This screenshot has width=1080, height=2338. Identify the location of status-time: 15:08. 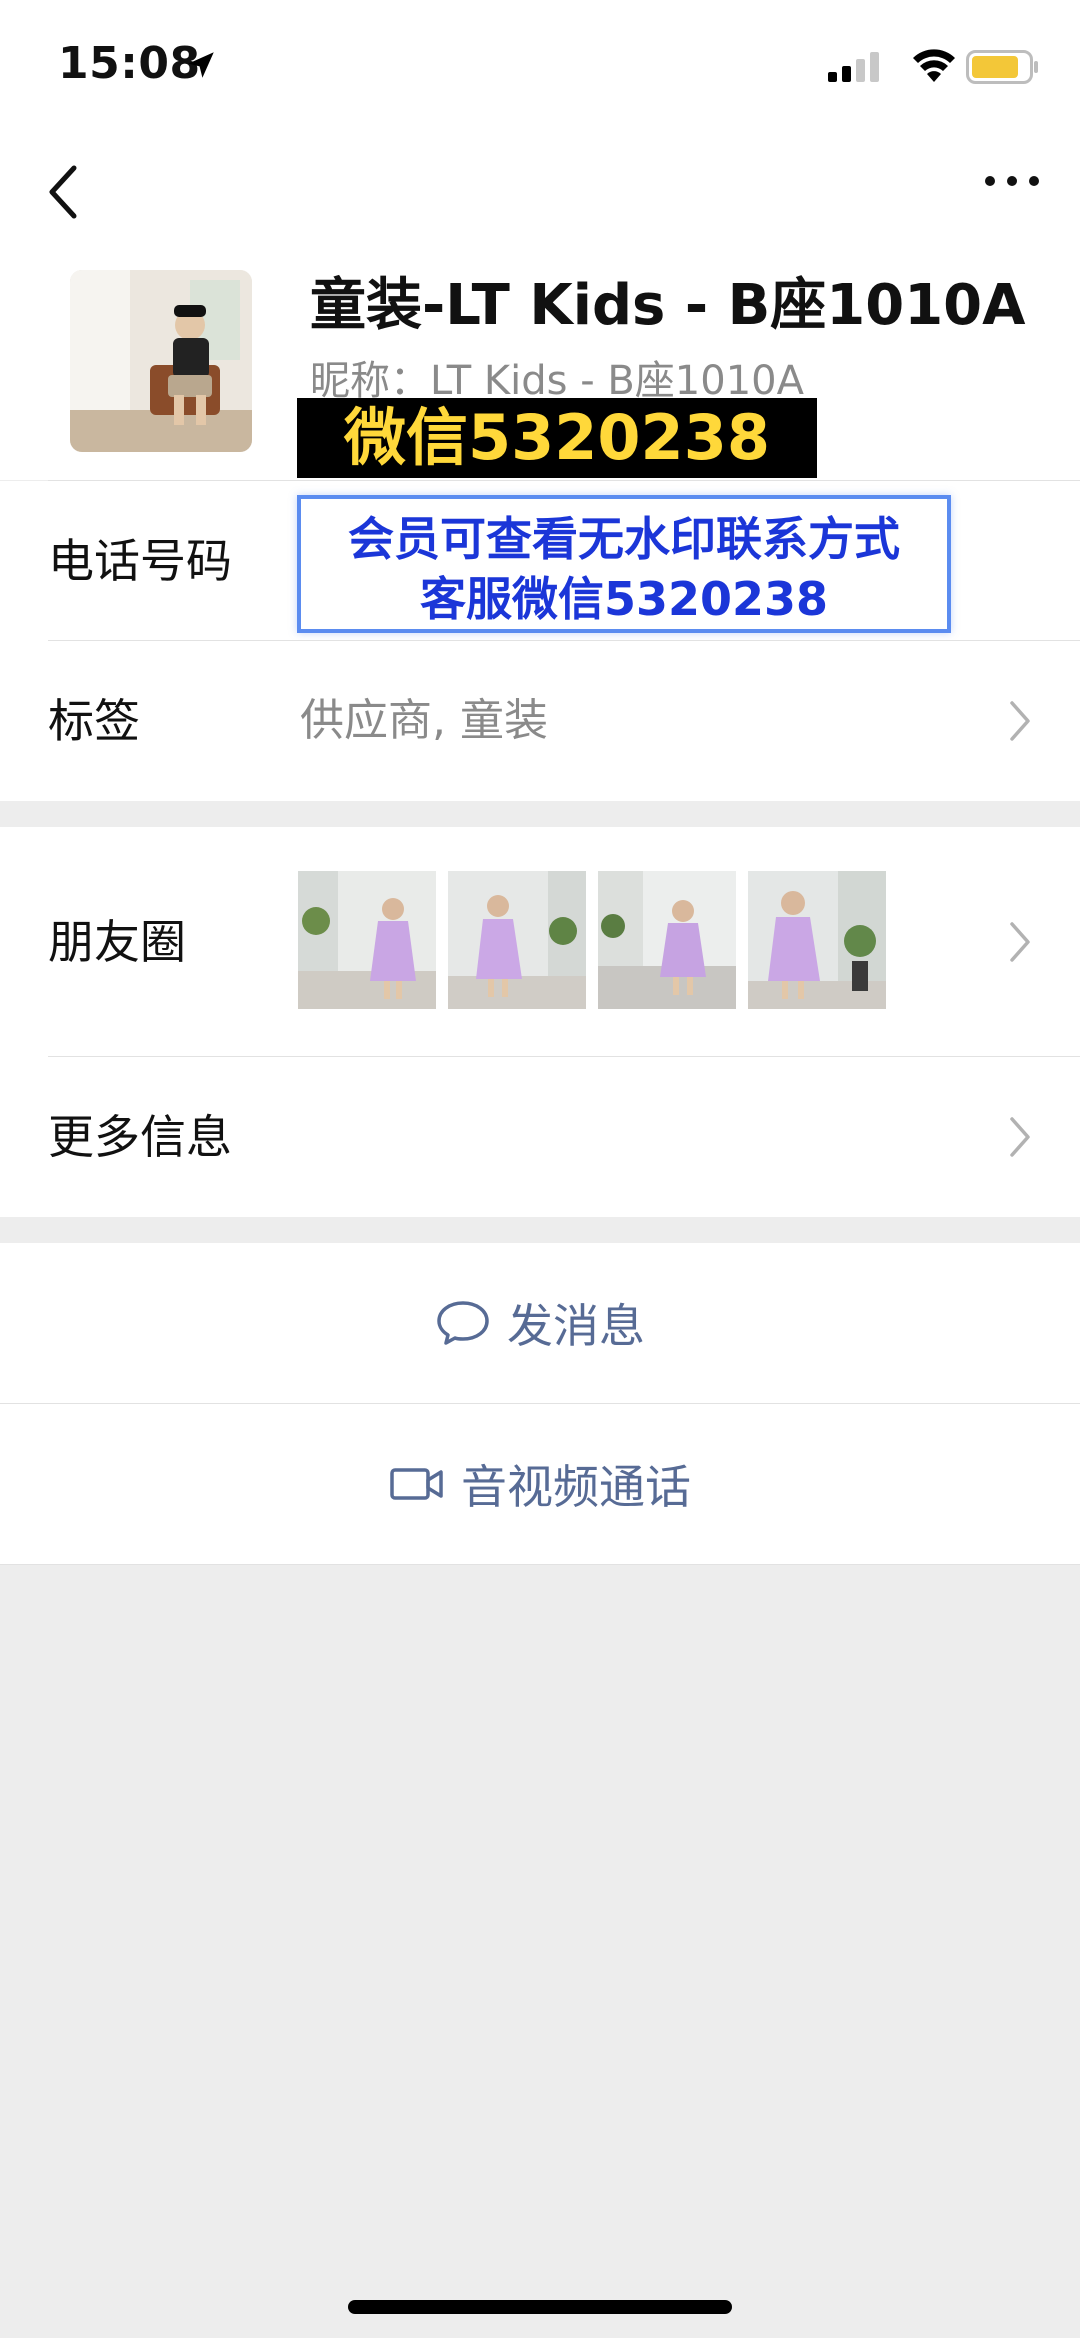
(129, 63).